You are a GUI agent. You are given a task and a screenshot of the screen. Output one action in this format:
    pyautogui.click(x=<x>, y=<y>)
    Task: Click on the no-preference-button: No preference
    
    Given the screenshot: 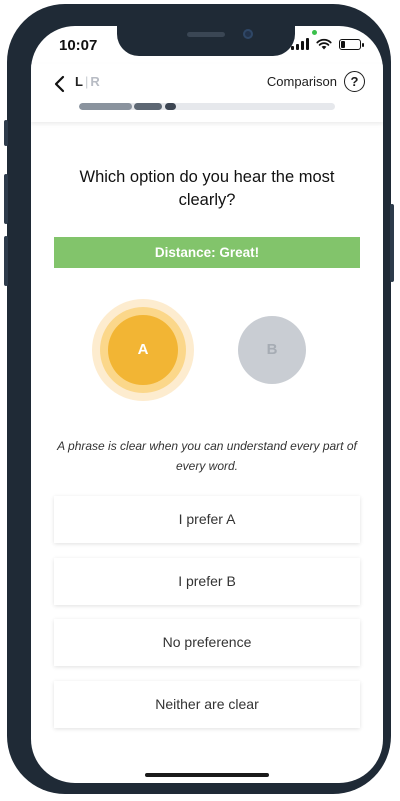 What is the action you would take?
    pyautogui.click(x=207, y=642)
    